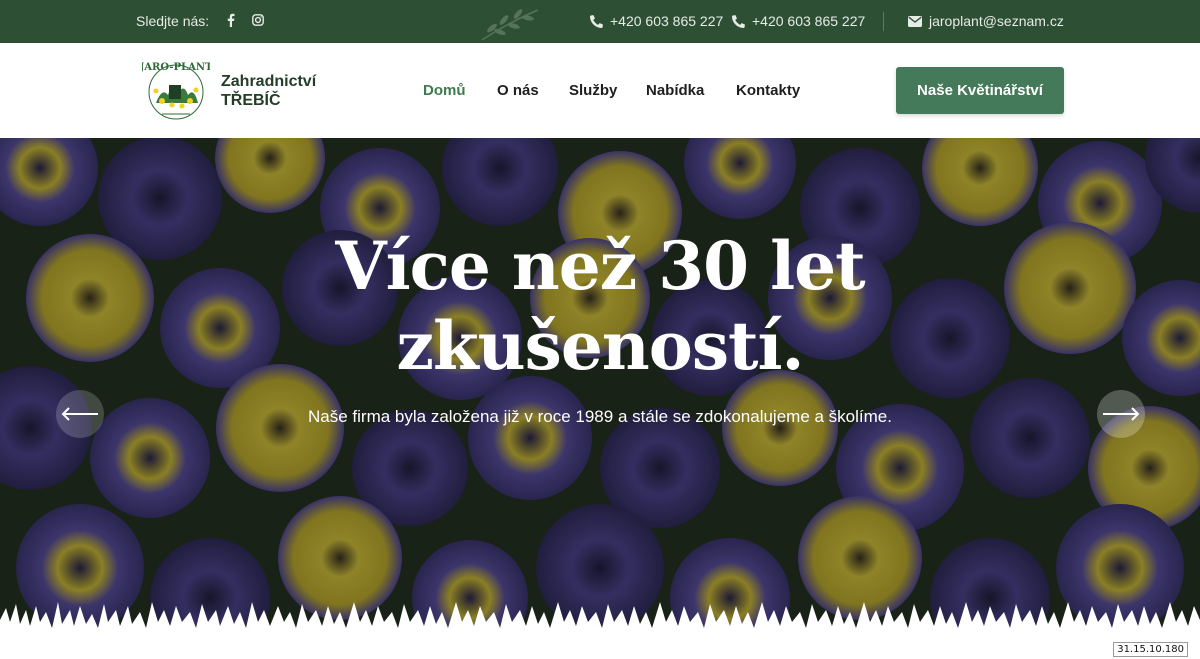 This screenshot has height=659, width=1200. What do you see at coordinates (518, 90) in the screenshot?
I see `nav-item-about: O nás` at bounding box center [518, 90].